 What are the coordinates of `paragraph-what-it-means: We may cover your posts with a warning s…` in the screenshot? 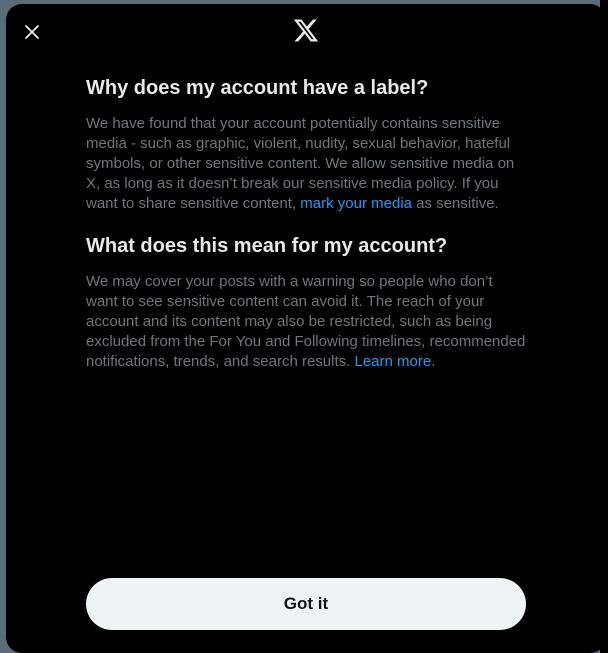 It's located at (306, 322).